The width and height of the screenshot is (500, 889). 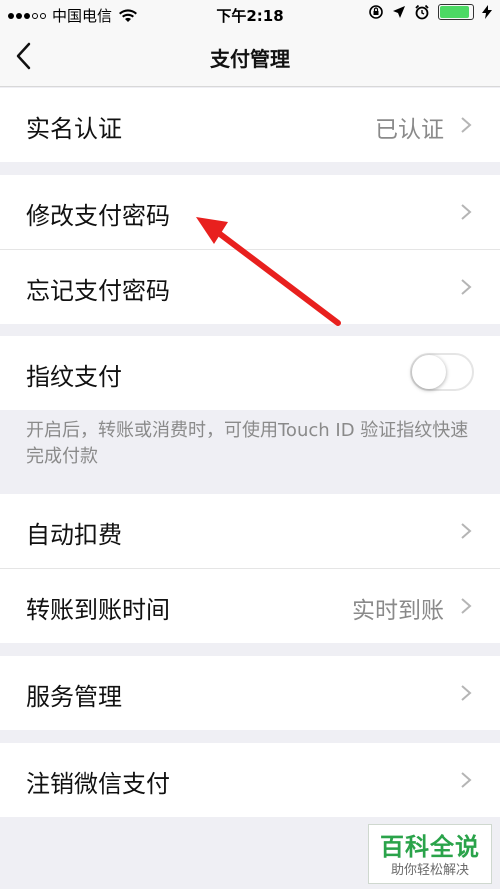 I want to click on row-label: 转账到账时间, so click(x=98, y=610).